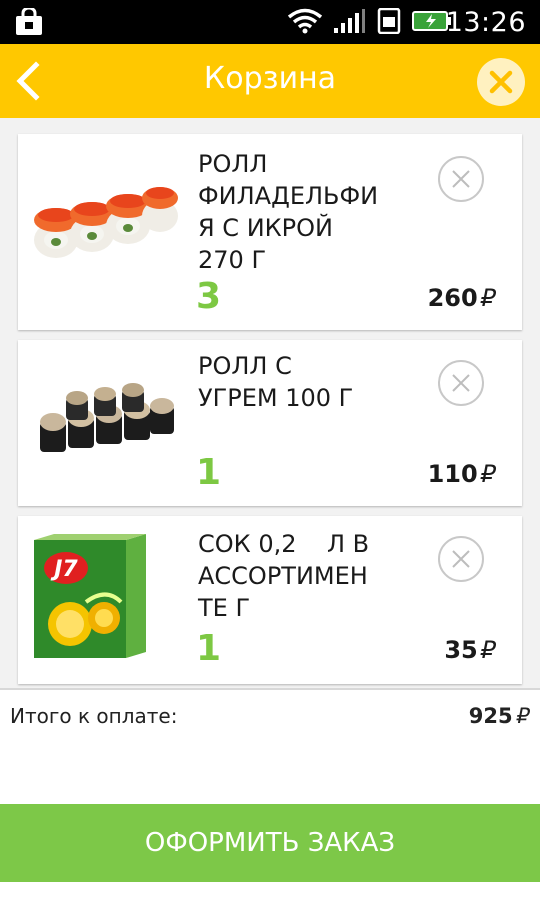  What do you see at coordinates (349, 23) in the screenshot?
I see `signal-icon` at bounding box center [349, 23].